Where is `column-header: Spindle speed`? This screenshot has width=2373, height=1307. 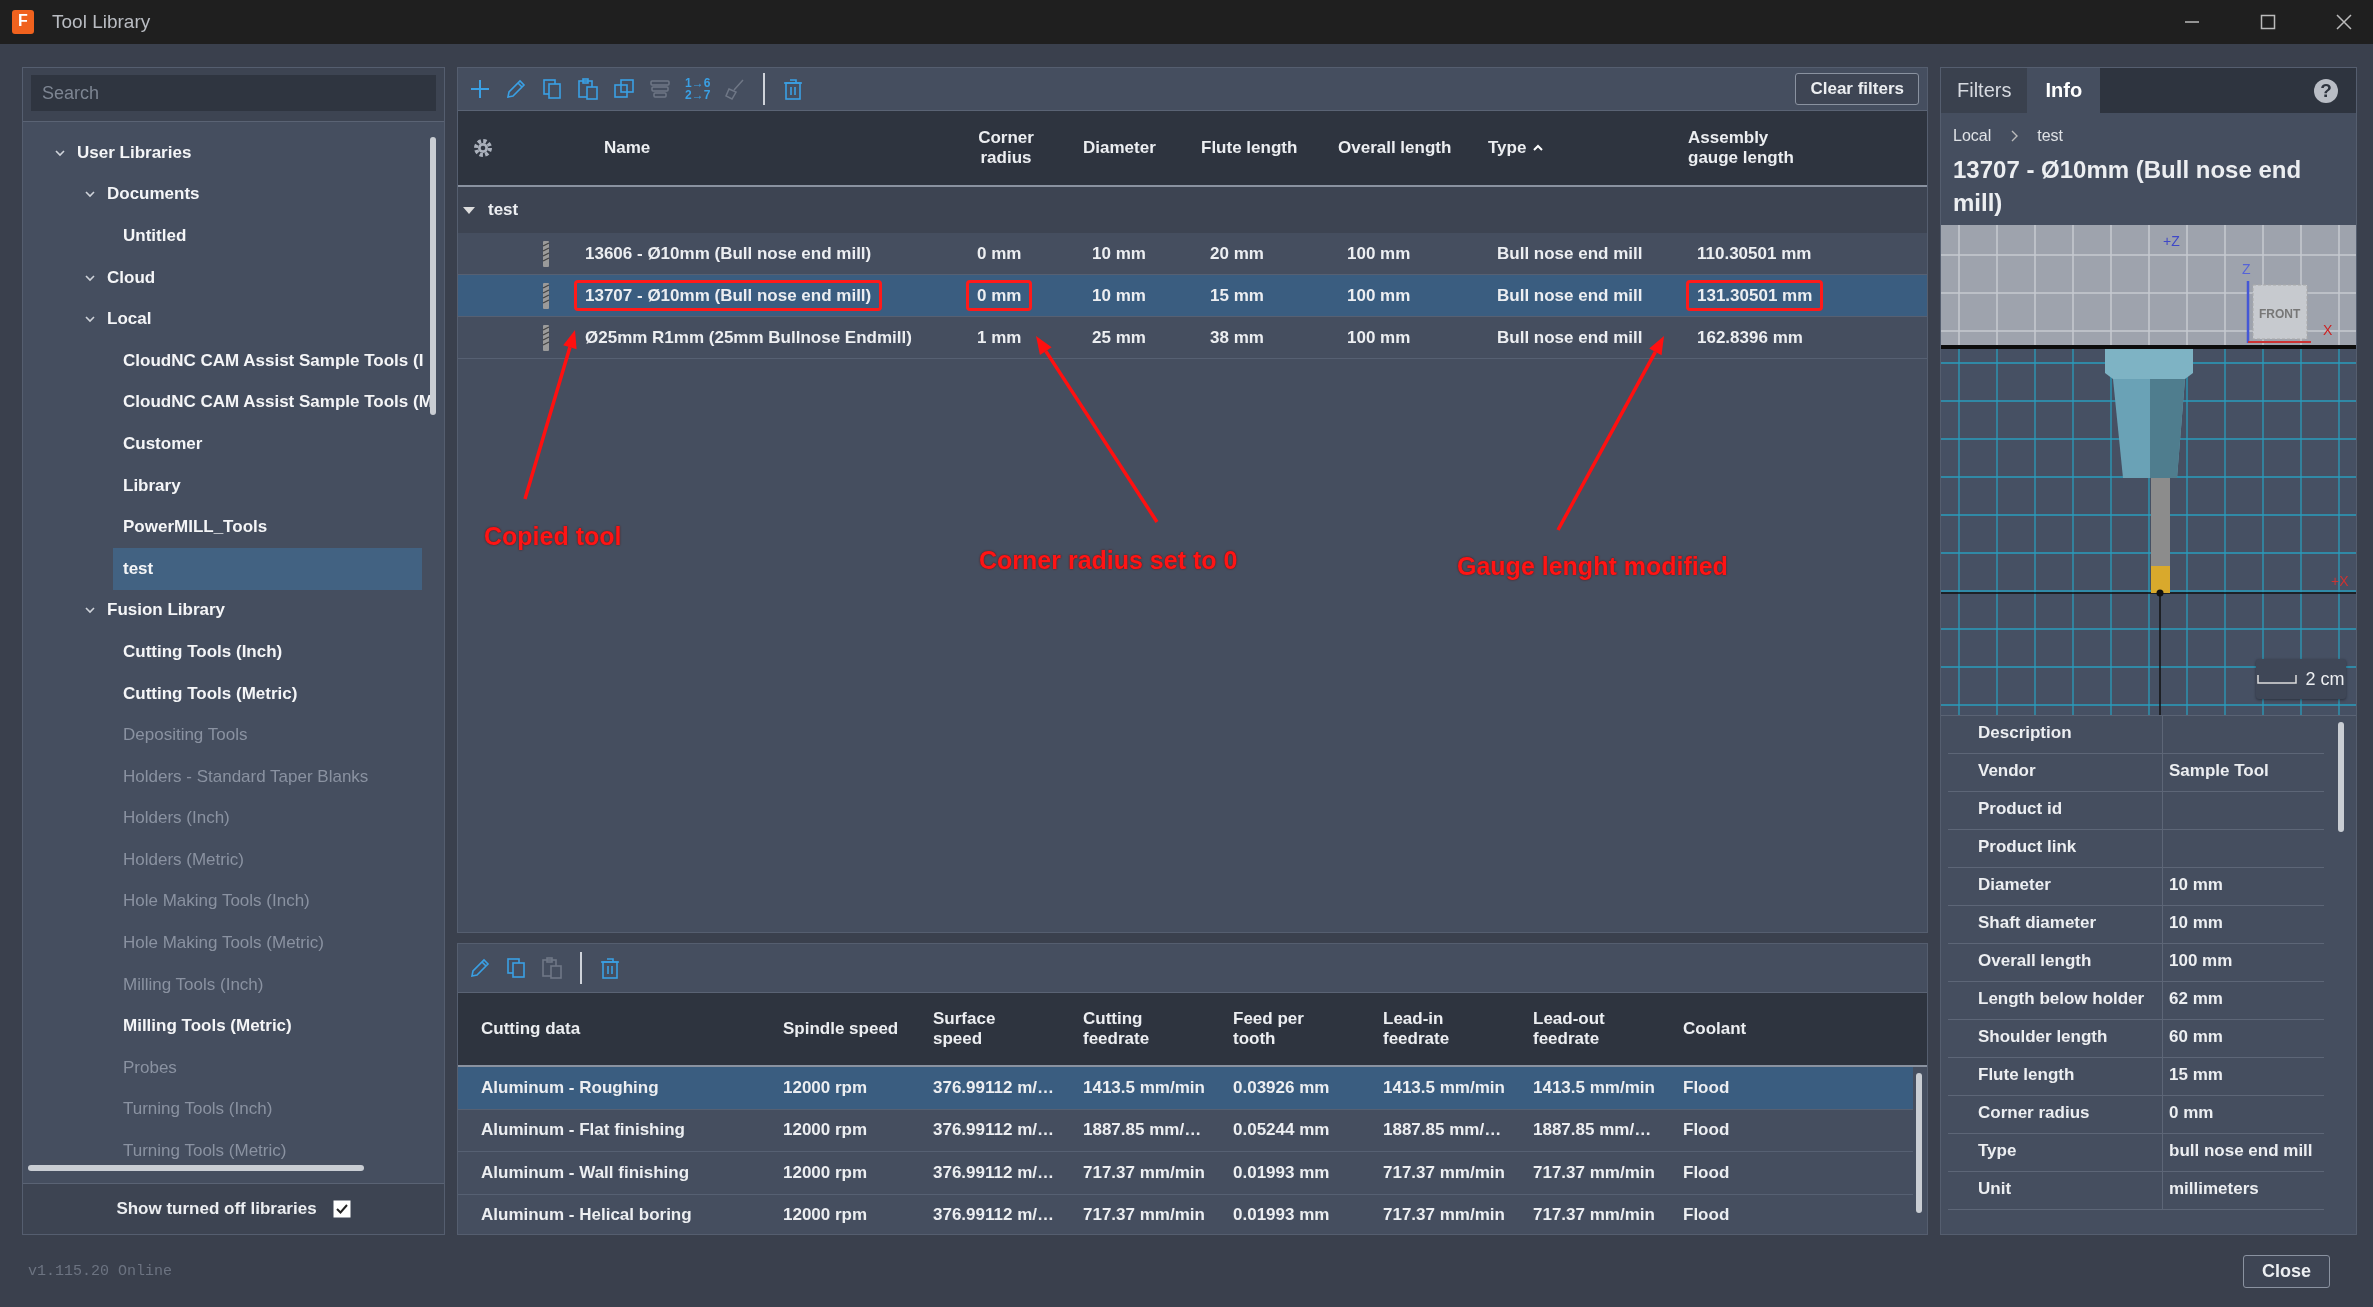
column-header: Spindle speed is located at coordinates (844, 1029).